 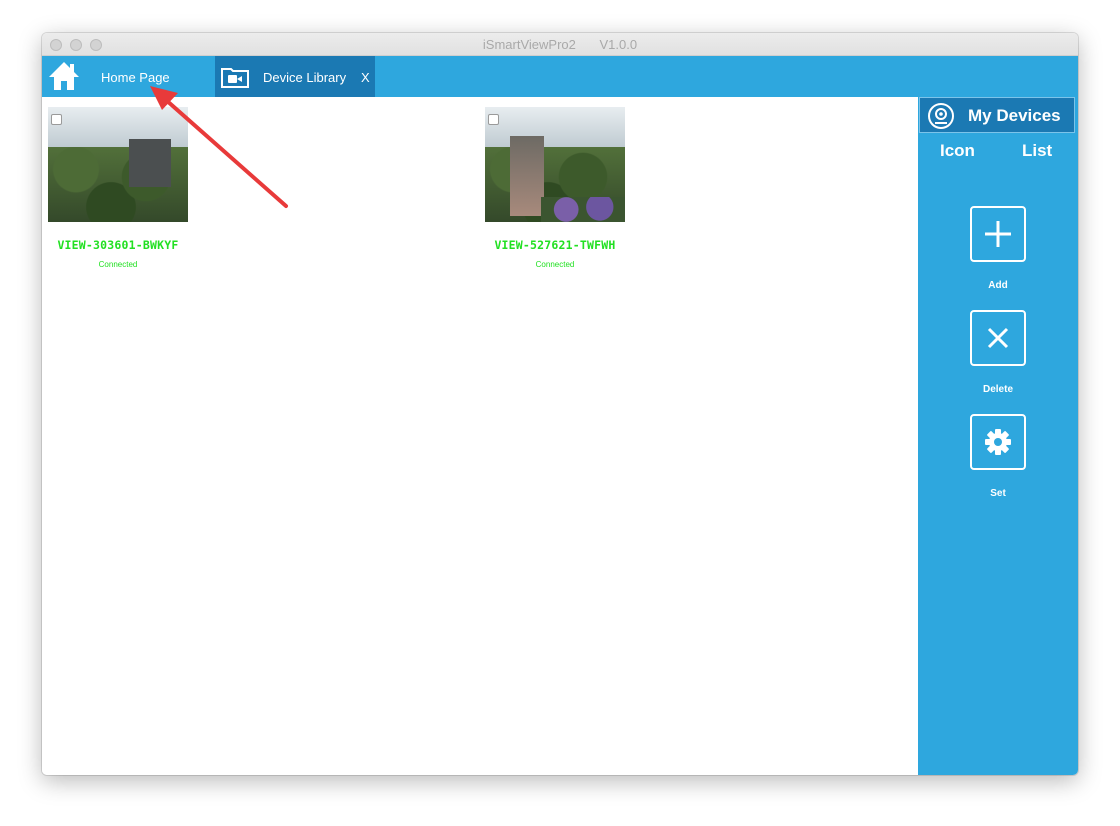 I want to click on tab-bar: Home Page Device Library X, so click(x=560, y=76).